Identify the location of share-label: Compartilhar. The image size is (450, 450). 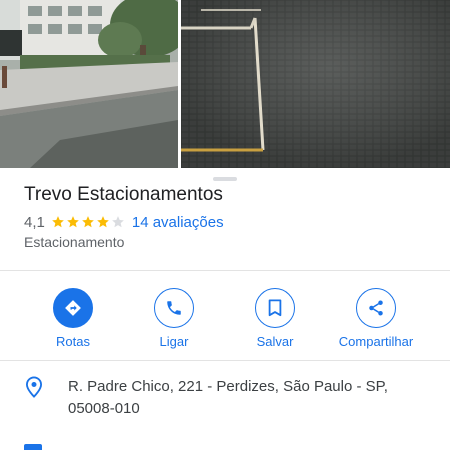
(376, 341).